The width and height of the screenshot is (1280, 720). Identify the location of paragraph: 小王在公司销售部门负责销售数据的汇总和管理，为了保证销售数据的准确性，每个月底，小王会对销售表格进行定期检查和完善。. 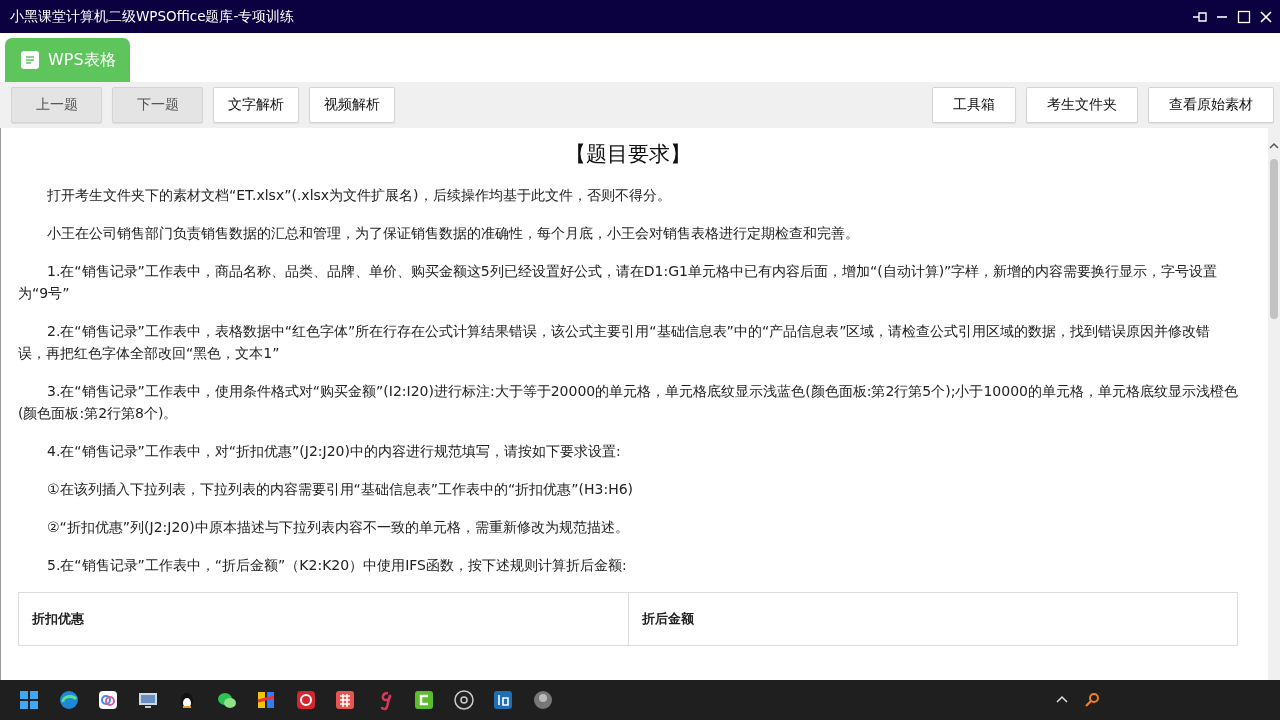
(453, 233).